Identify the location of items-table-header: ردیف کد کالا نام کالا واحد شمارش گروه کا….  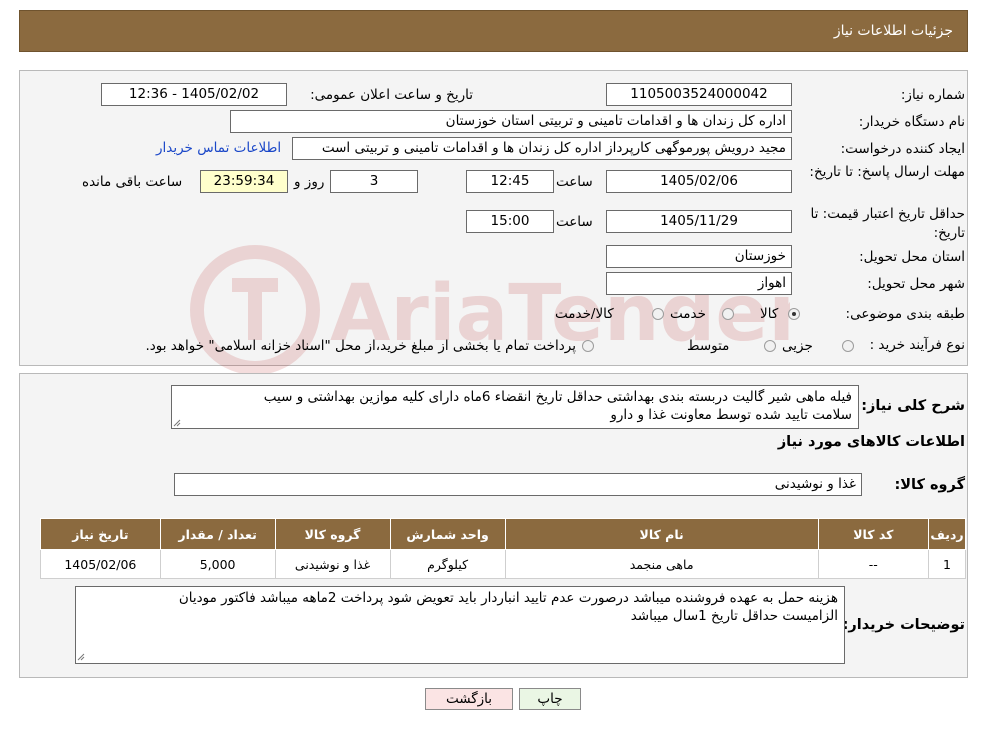
(503, 534).